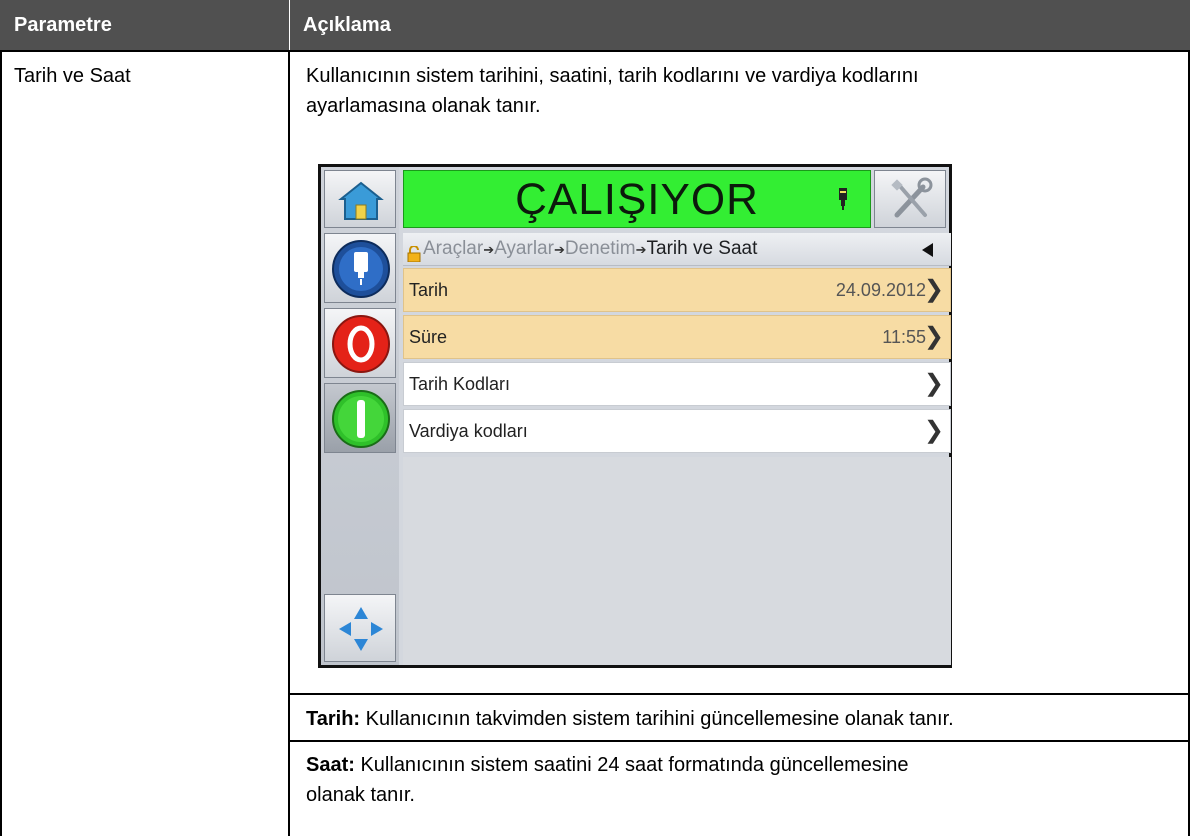 Image resolution: width=1198 pixels, height=836 pixels. I want to click on breadcrumb-trail: Araçlar➔Ayarlar➔Denetim➔Tarih ve Saat, so click(590, 249).